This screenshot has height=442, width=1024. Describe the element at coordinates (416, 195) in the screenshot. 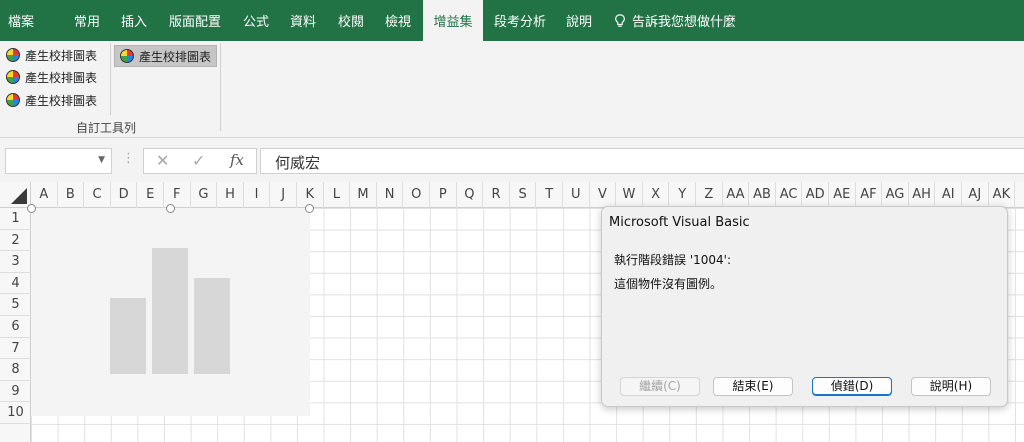

I see `column-header: O` at that location.